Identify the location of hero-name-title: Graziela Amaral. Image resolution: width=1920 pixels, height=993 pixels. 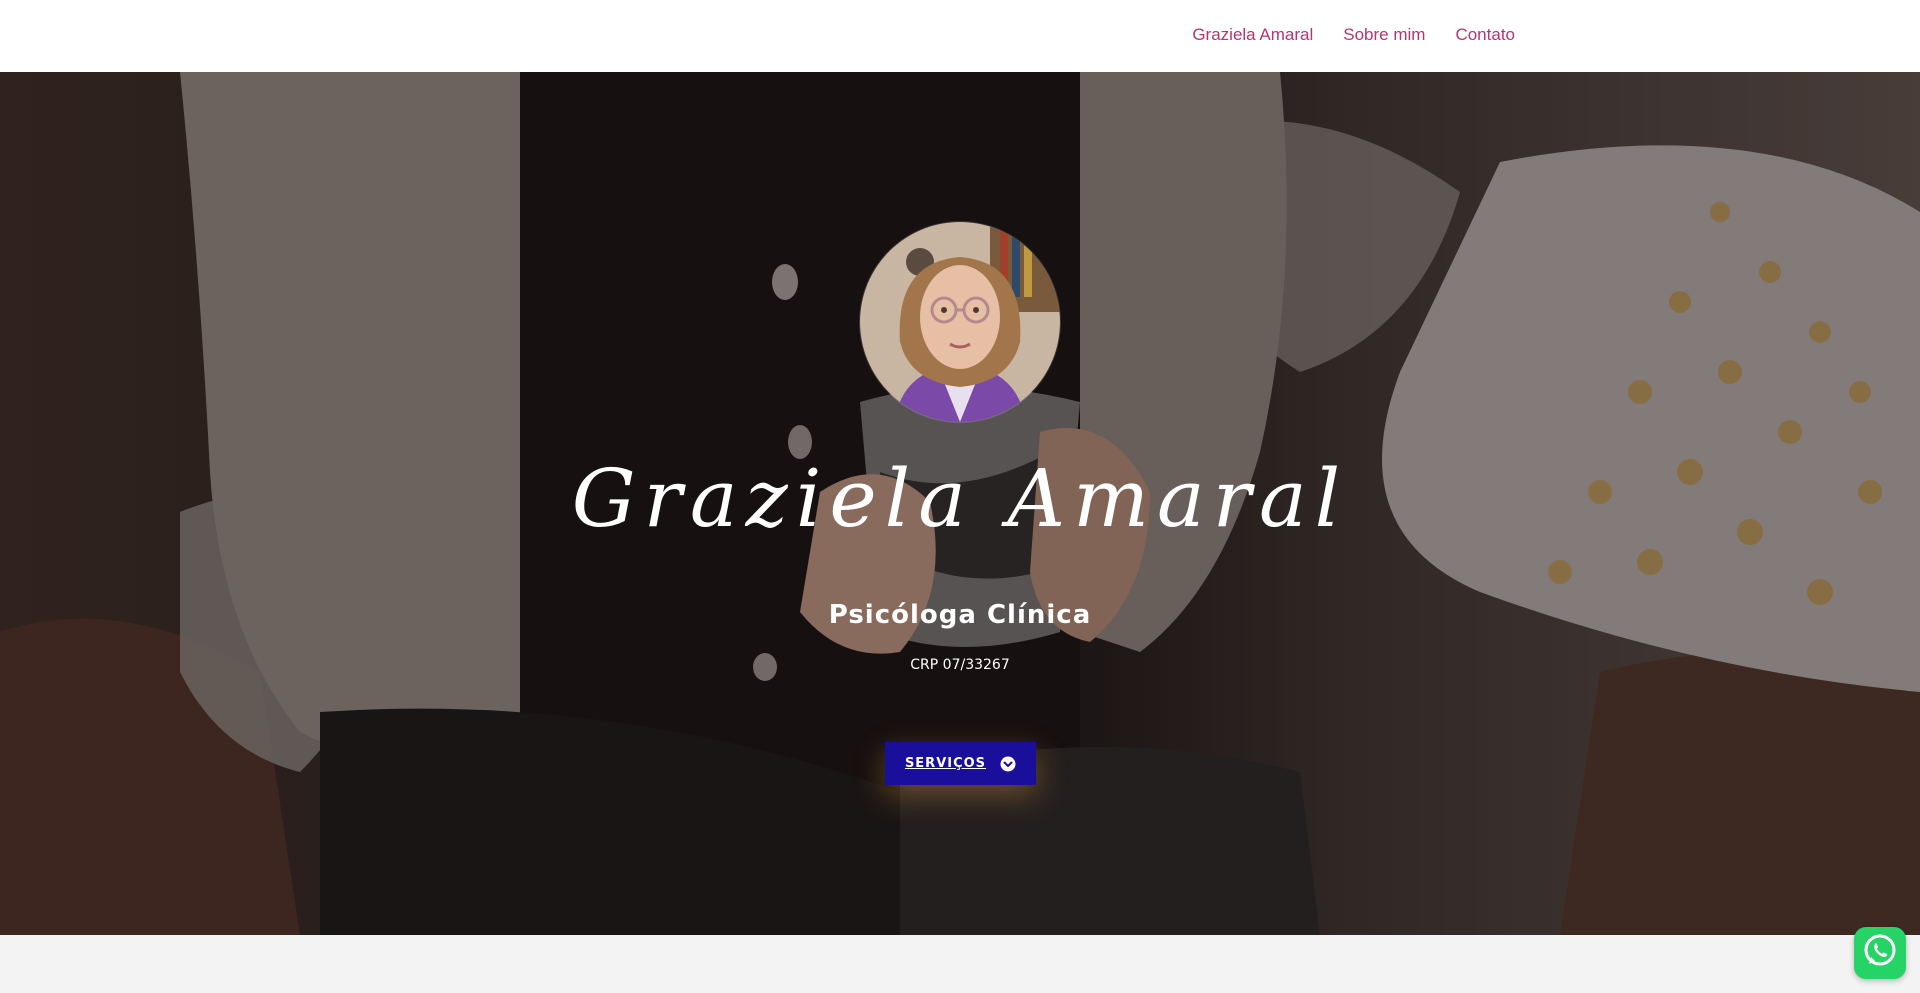
(960, 498).